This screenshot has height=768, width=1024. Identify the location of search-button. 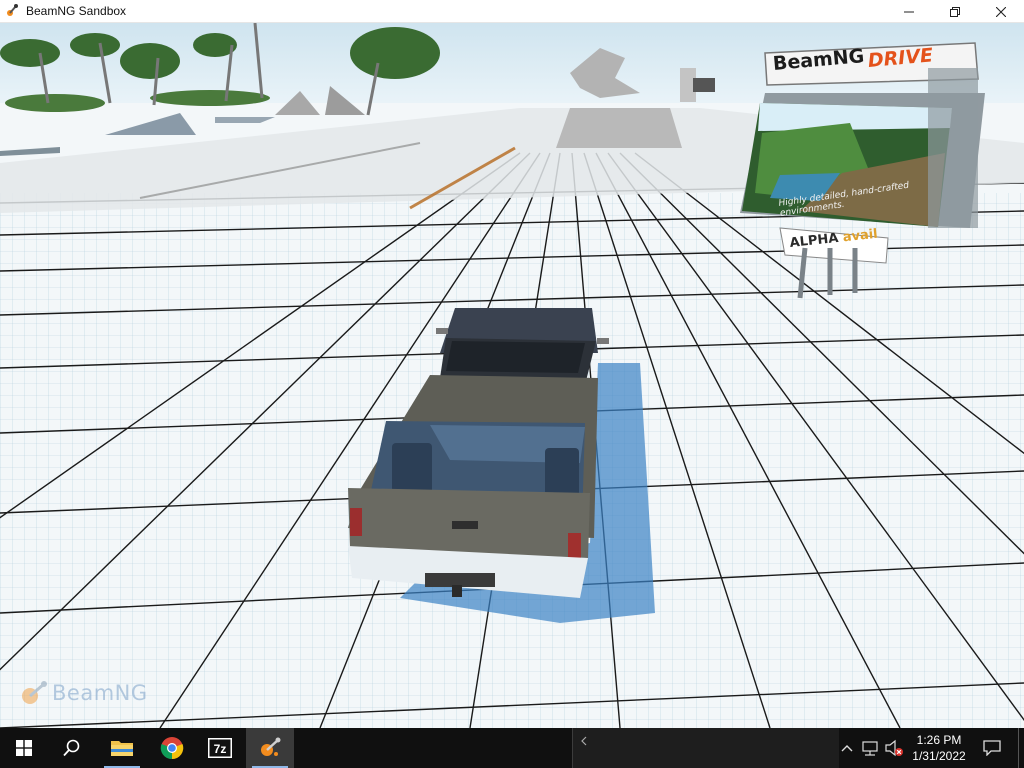
(72, 748).